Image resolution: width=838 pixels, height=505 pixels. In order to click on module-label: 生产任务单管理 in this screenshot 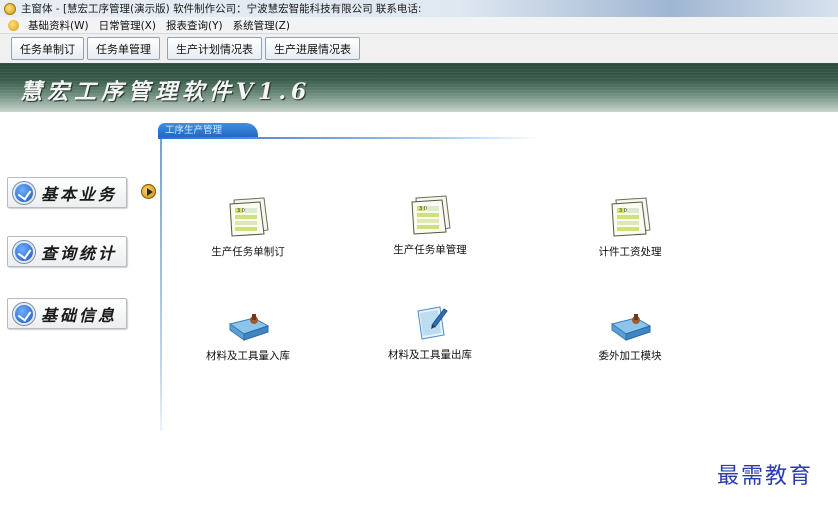, I will do `click(430, 250)`.